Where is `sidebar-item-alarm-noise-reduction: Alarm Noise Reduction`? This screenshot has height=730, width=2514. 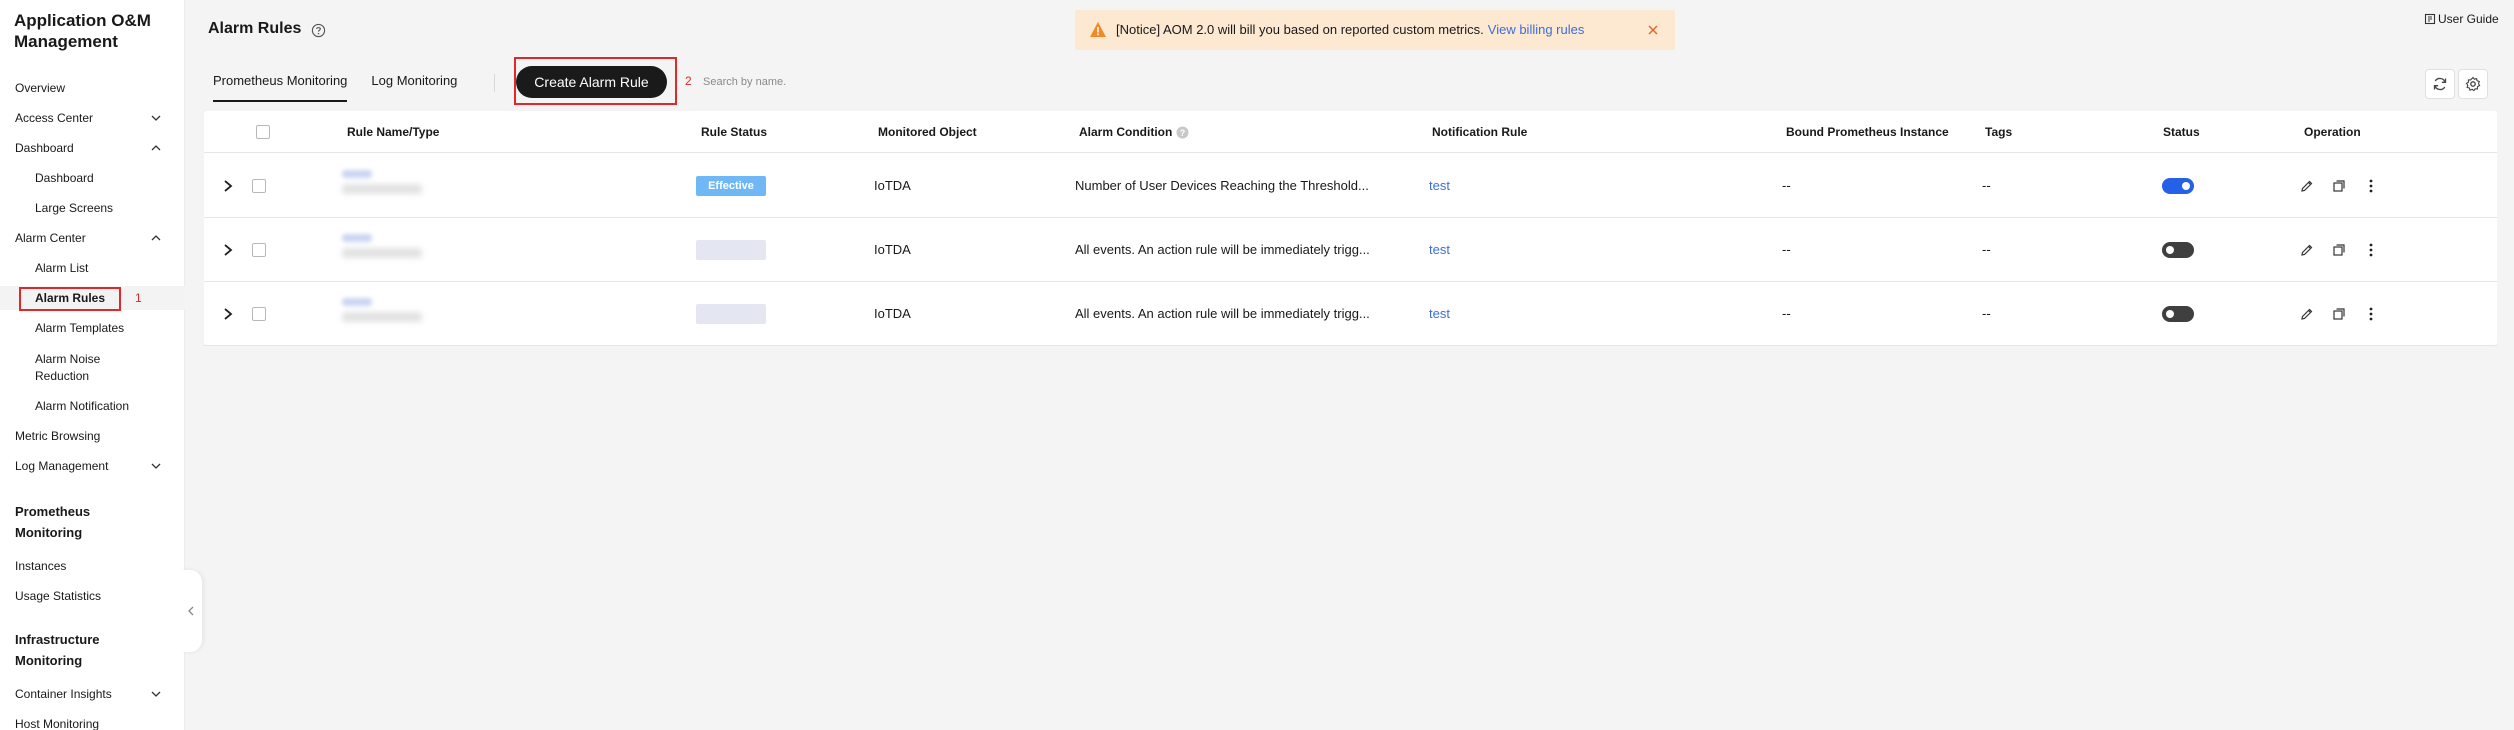 sidebar-item-alarm-noise-reduction: Alarm Noise Reduction is located at coordinates (92, 368).